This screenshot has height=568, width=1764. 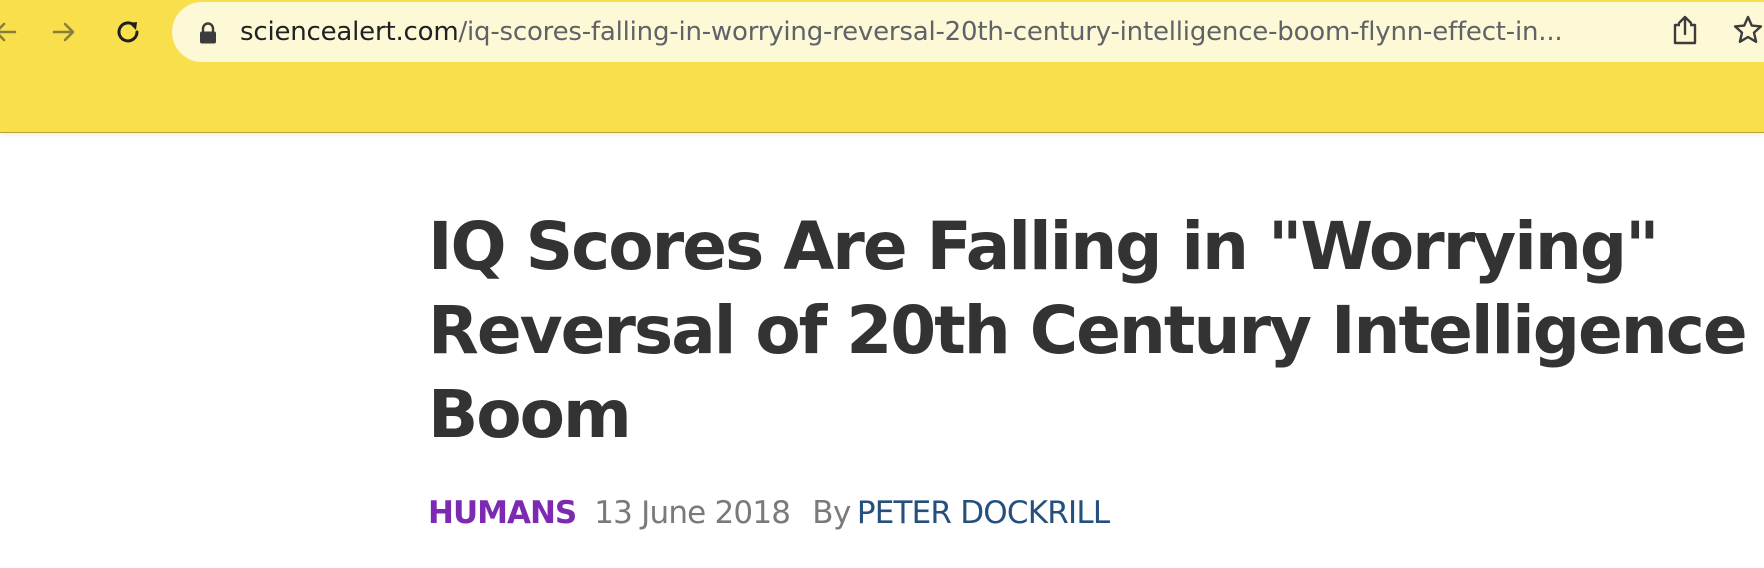 What do you see at coordinates (692, 513) in the screenshot?
I see `publish-date: 13 June 2018` at bounding box center [692, 513].